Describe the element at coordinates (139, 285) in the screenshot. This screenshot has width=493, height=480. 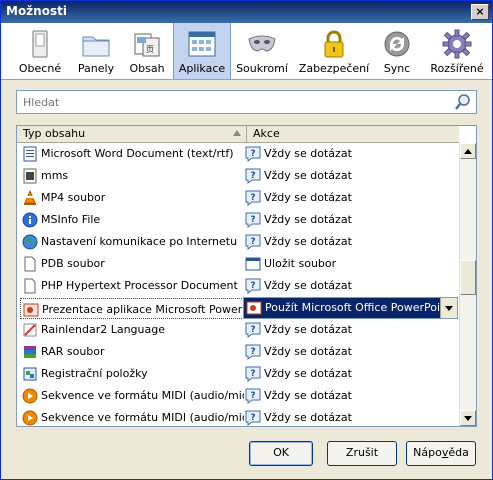
I see `row-type: PHP Hypertext Processor Document` at that location.